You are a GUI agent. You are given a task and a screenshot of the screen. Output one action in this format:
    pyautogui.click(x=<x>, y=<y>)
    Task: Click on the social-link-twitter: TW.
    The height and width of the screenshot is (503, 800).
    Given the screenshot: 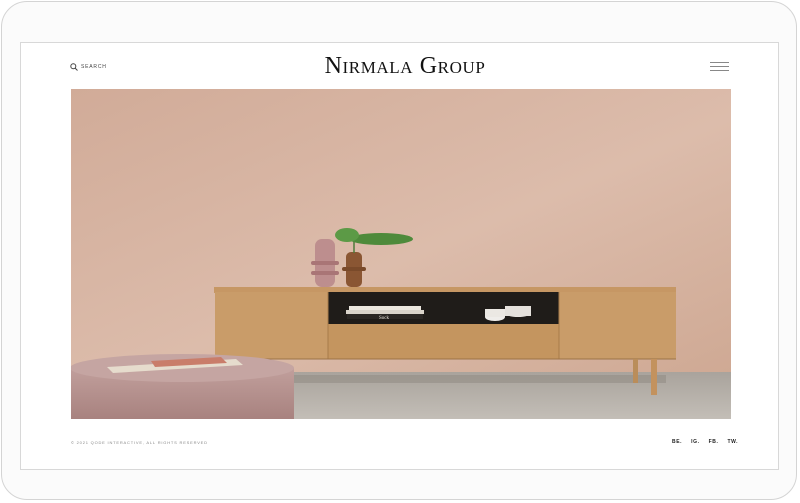 What is the action you would take?
    pyautogui.click(x=732, y=442)
    